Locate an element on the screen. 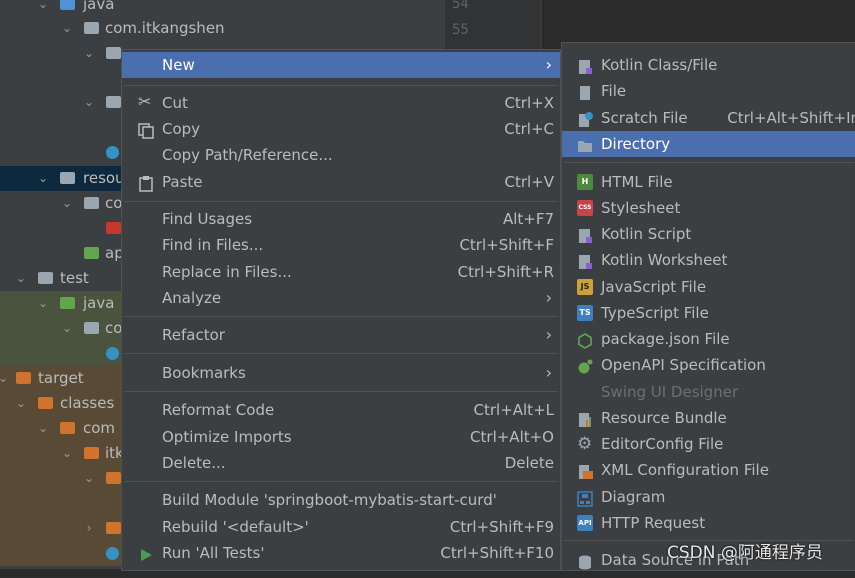 This screenshot has width=855, height=578. menu-item-label: Run 'All Tests' is located at coordinates (213, 553).